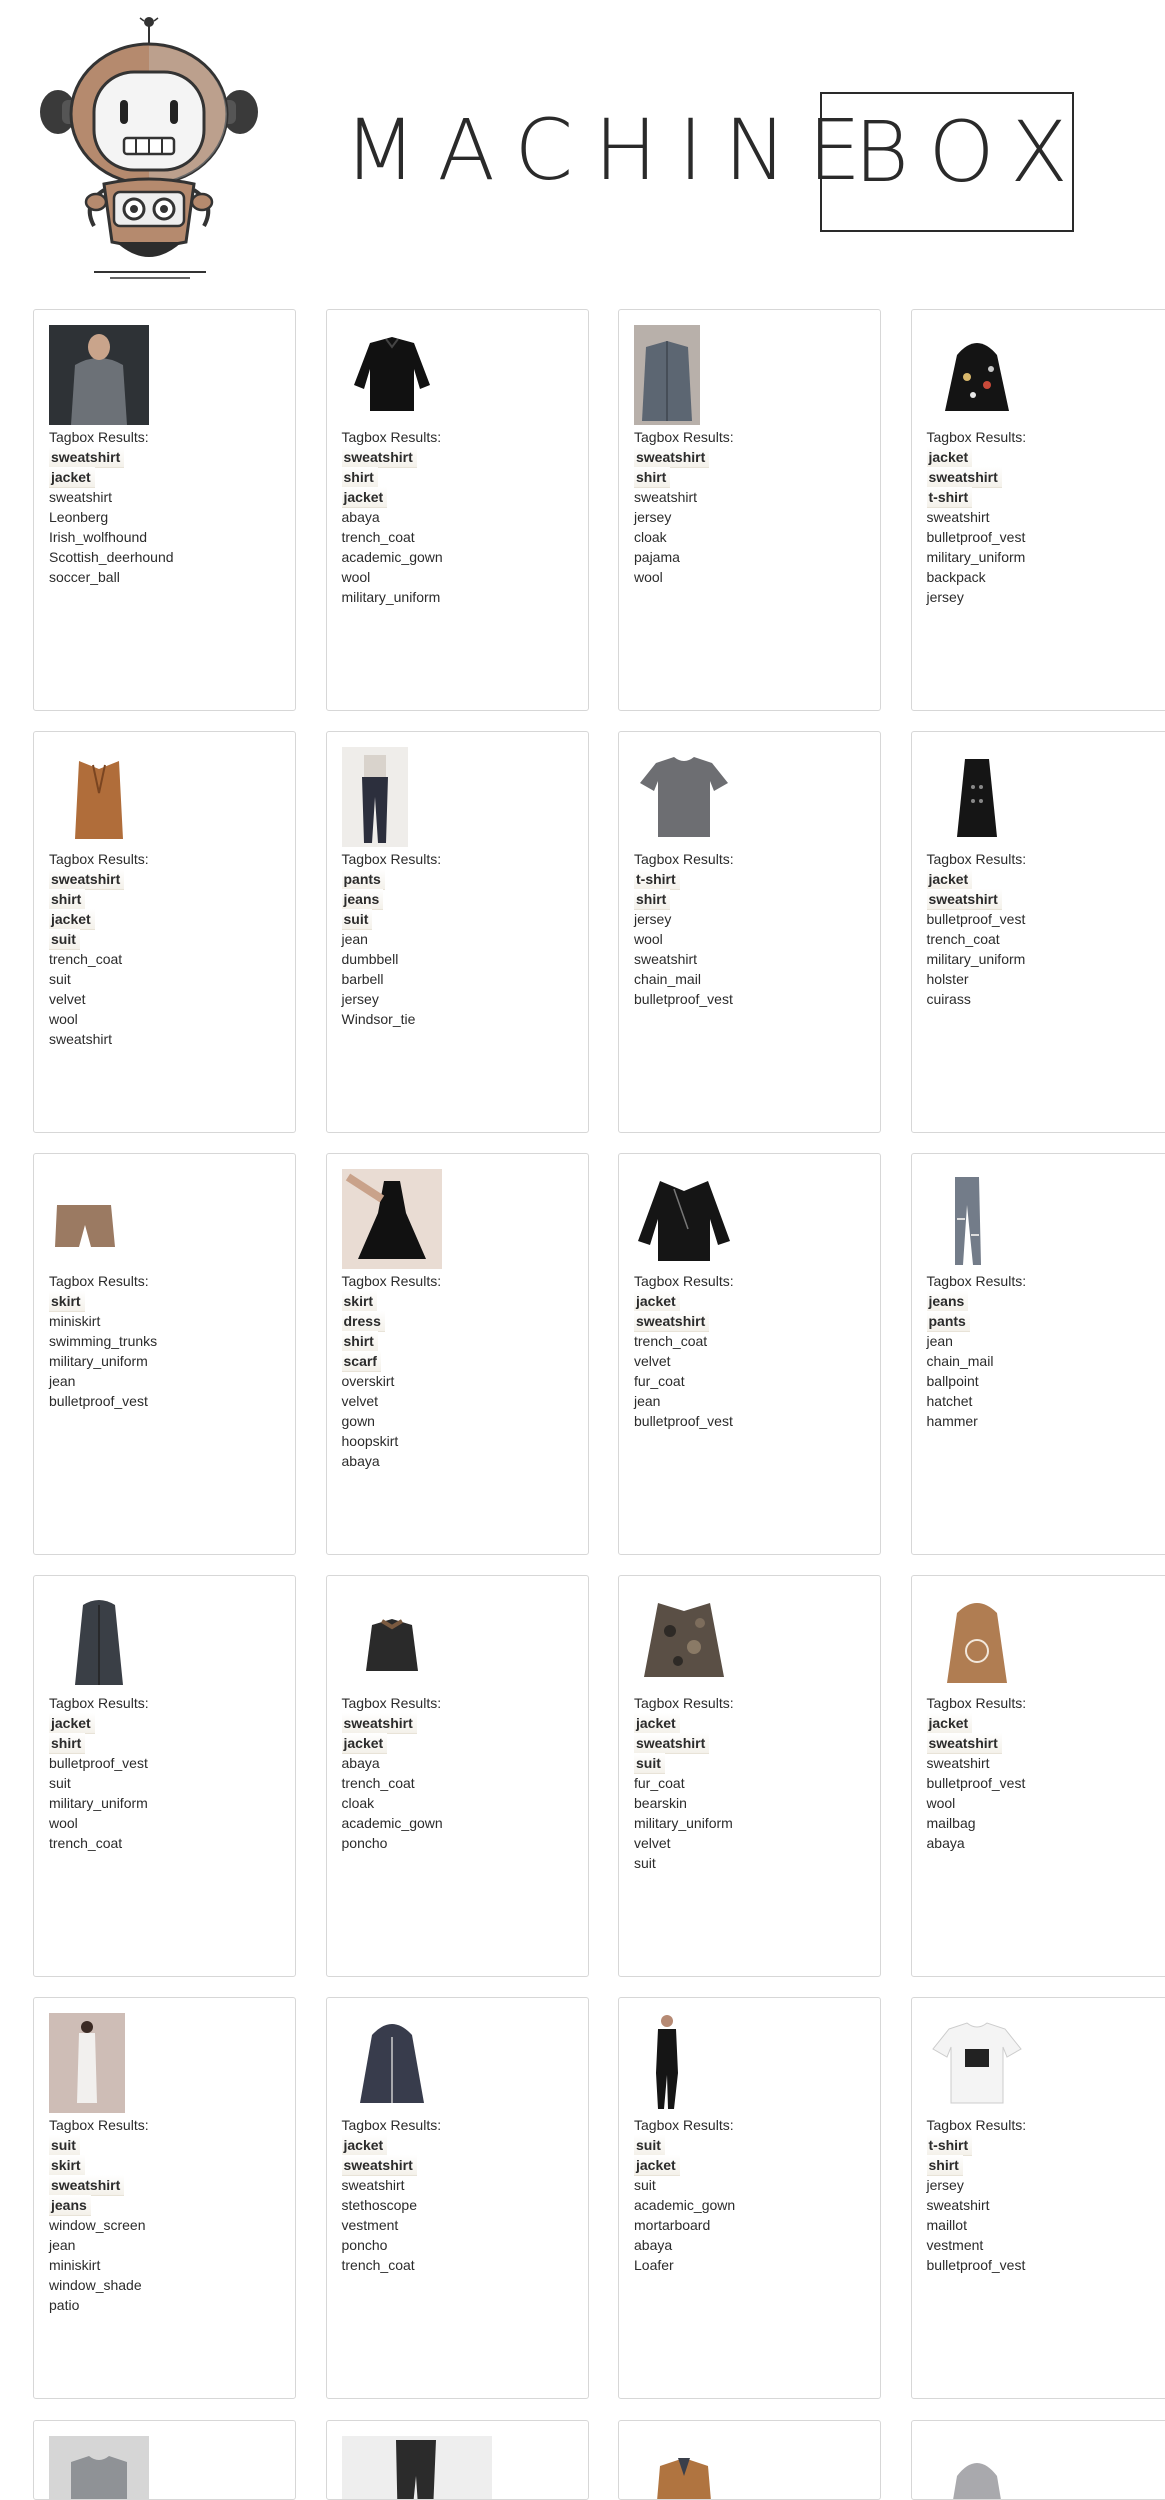 The image size is (1165, 2500). I want to click on matched-tag: suit, so click(64, 2145).